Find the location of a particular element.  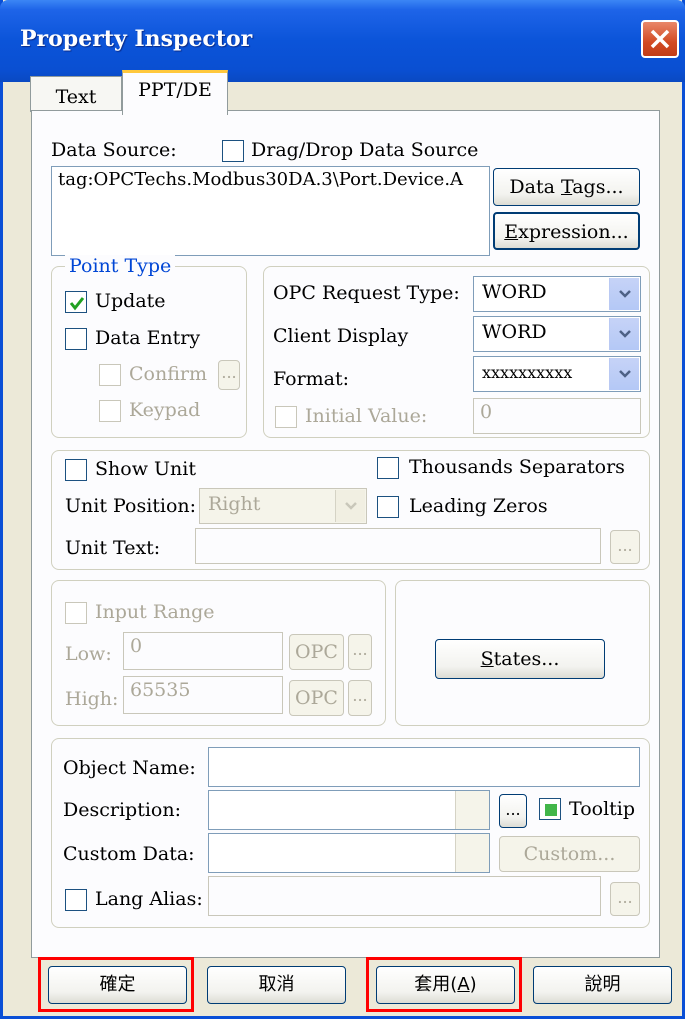

description-spinner is located at coordinates (472, 810).